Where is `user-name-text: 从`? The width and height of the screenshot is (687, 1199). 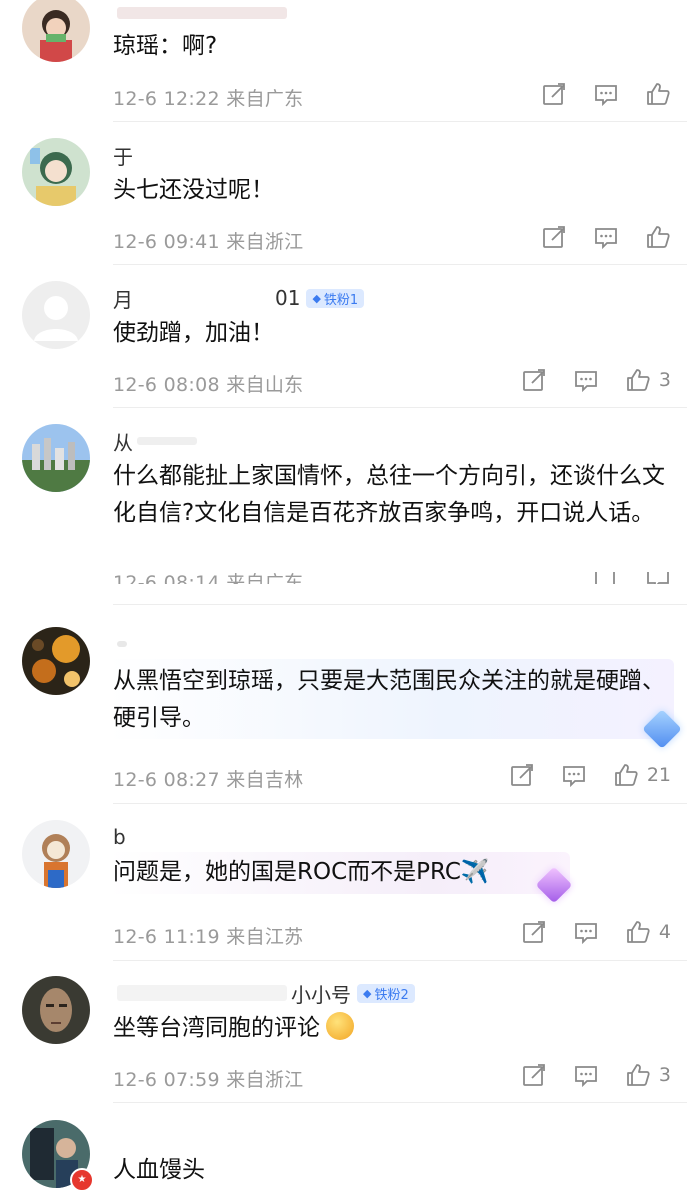 user-name-text: 从 is located at coordinates (123, 442).